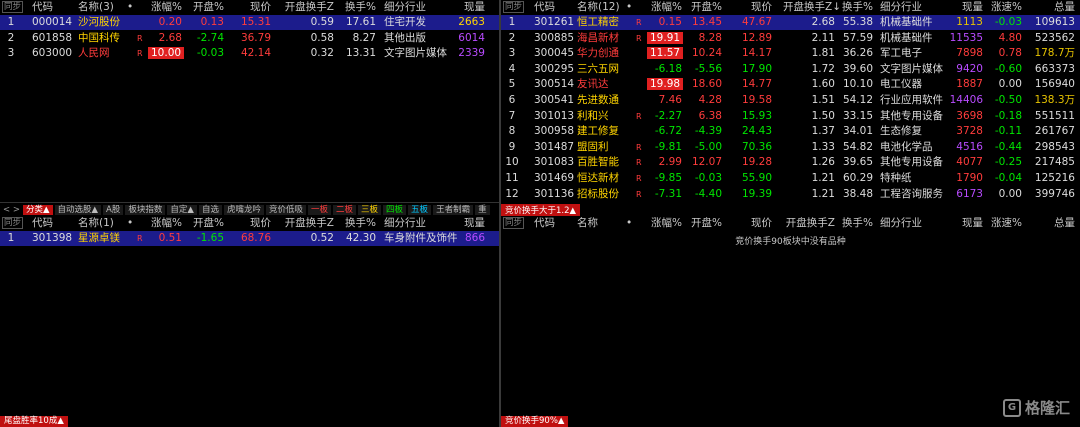  I want to click on column-header: 名称(12), so click(598, 7).